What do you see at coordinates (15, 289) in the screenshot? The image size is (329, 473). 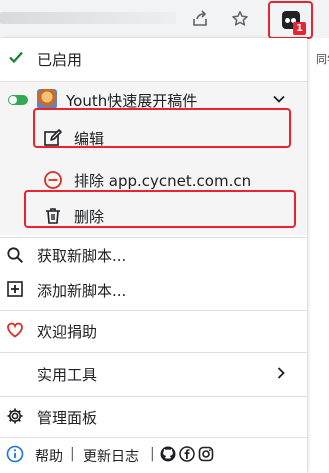 I see `add-box-icon` at bounding box center [15, 289].